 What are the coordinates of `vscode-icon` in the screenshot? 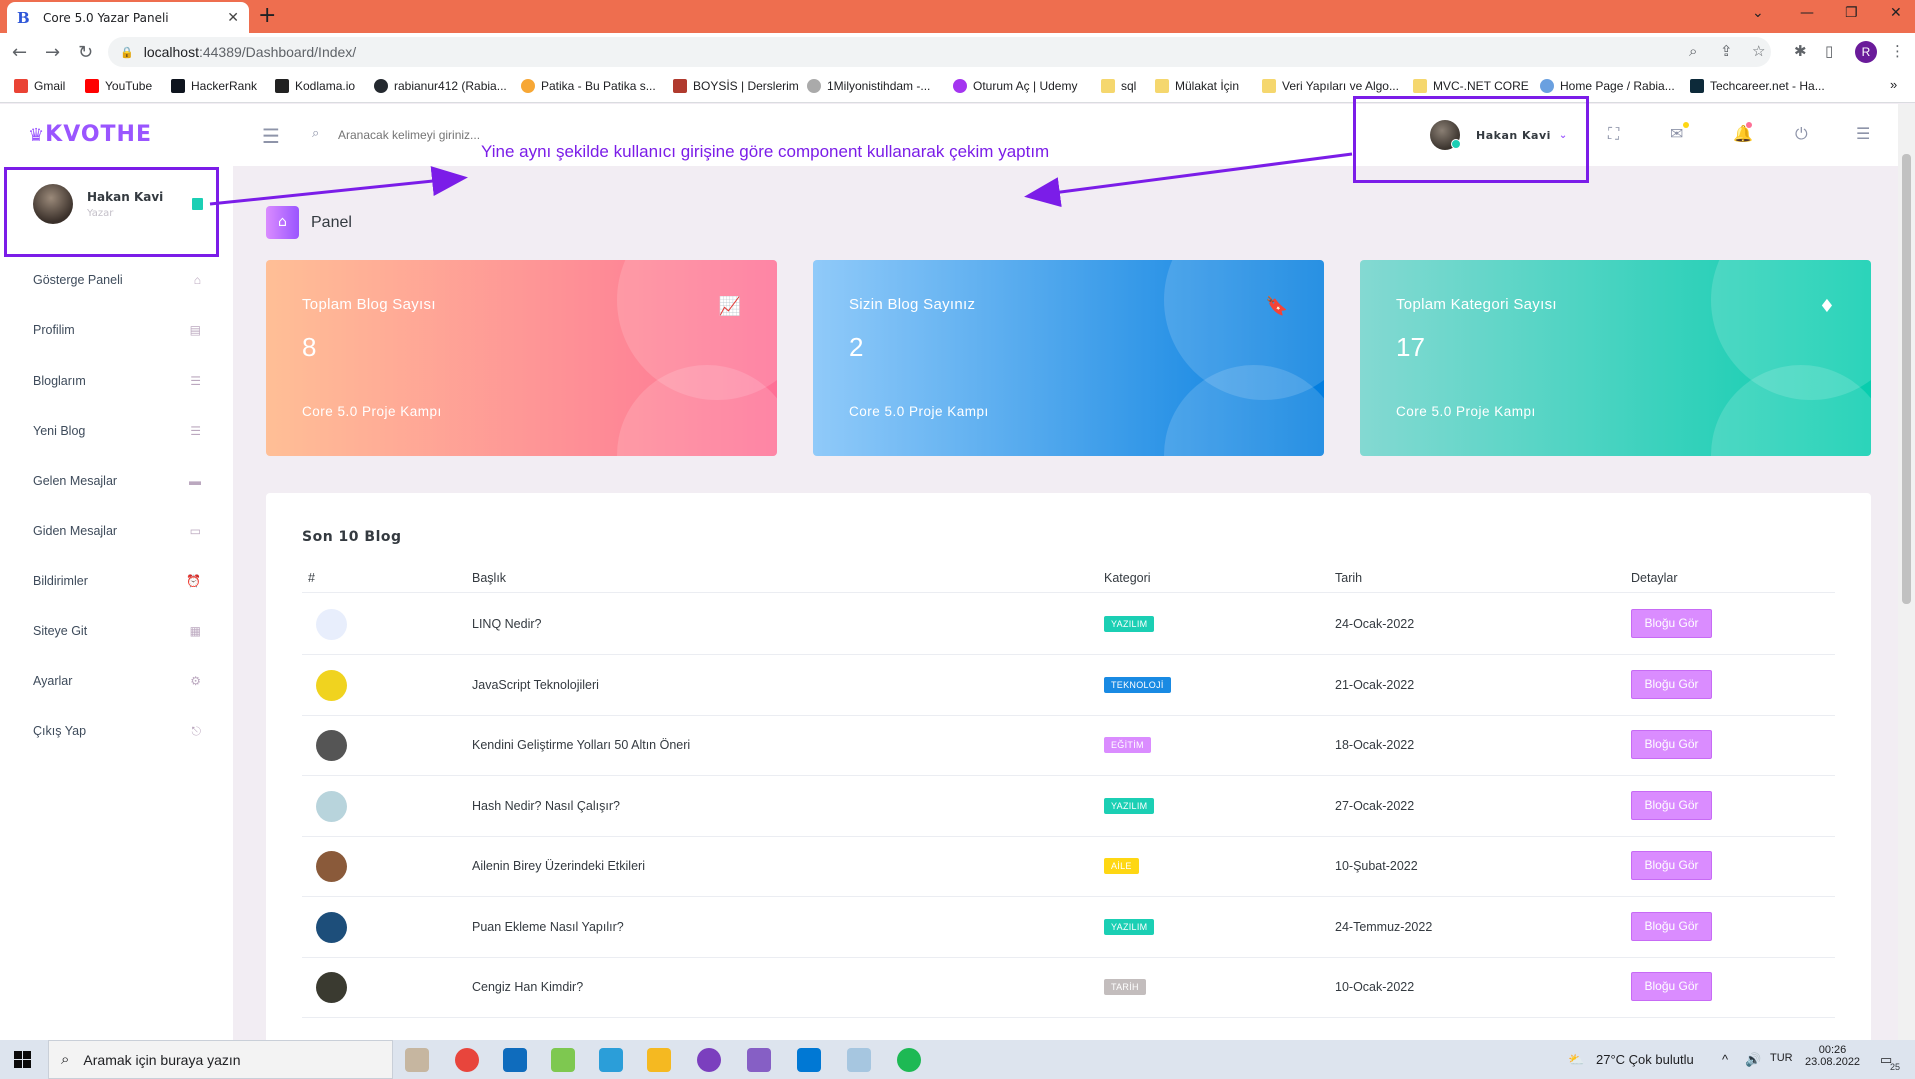 It's located at (809, 1060).